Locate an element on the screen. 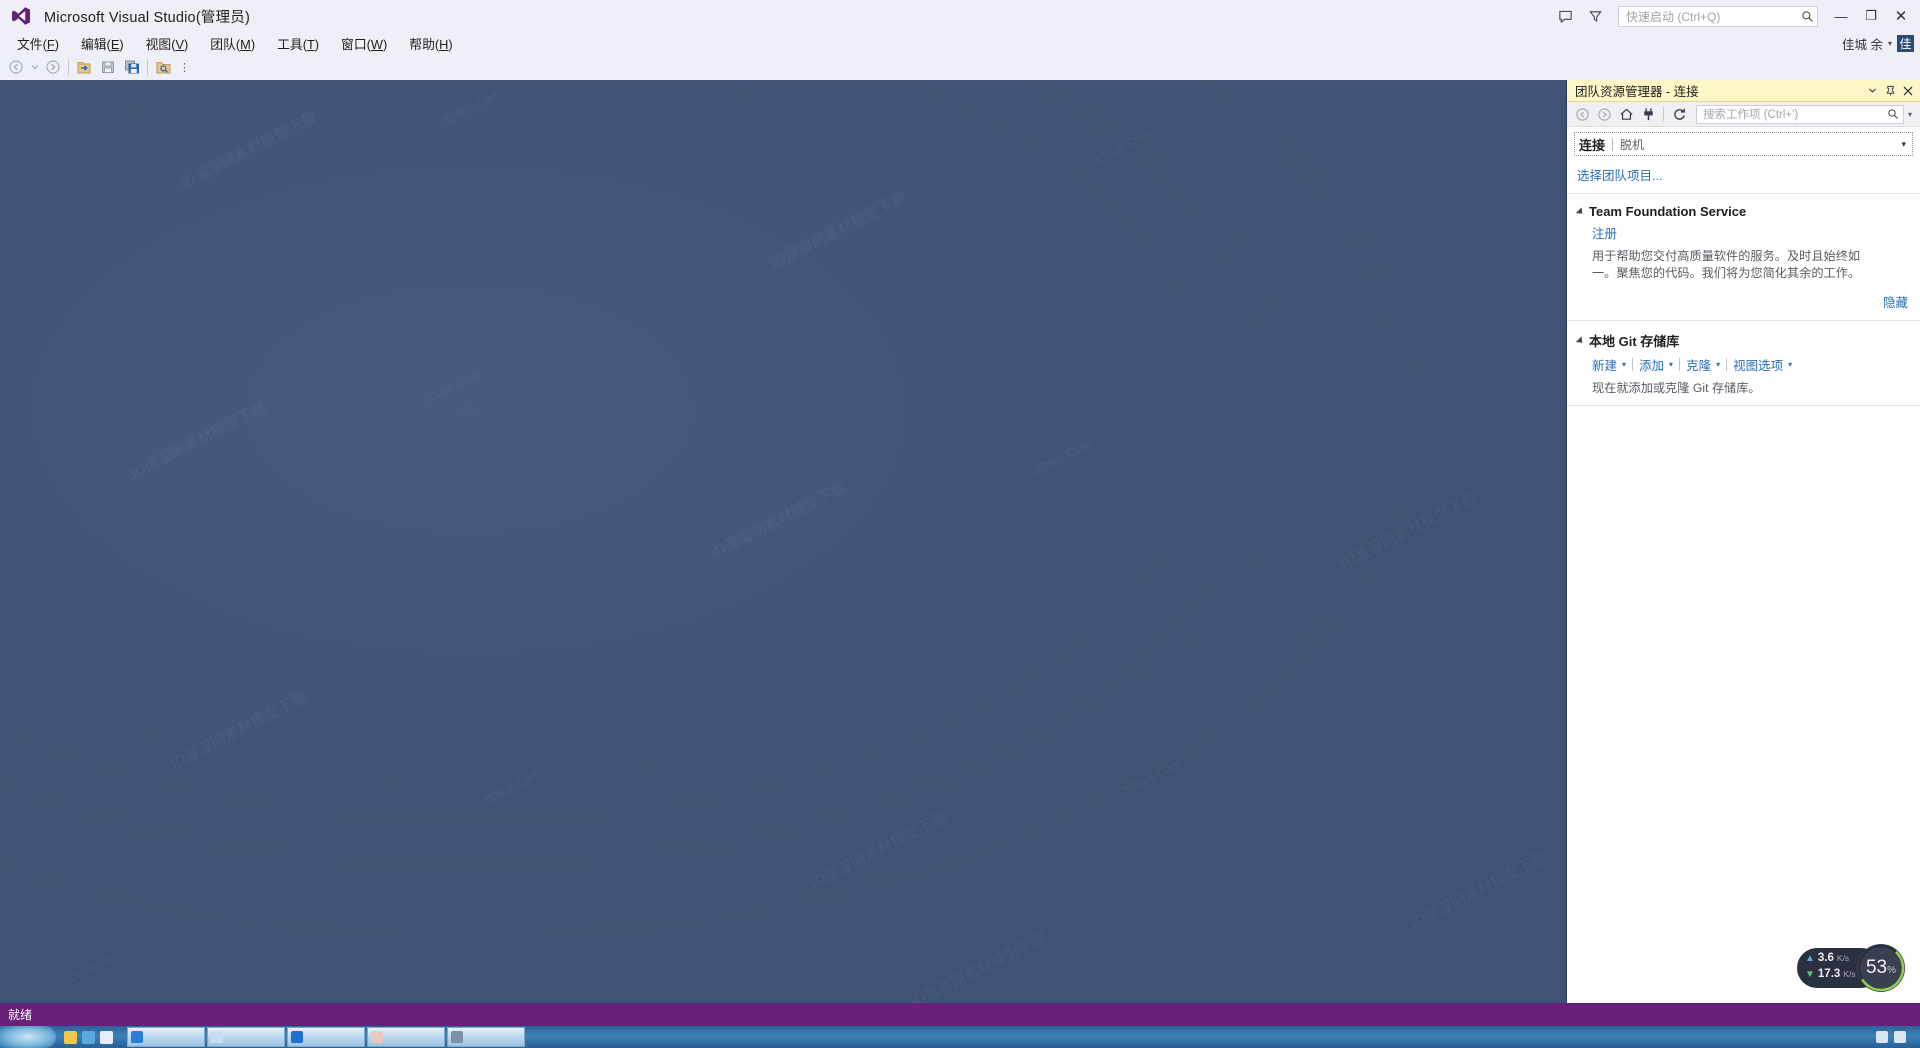 The image size is (1920, 1048). toolbar-overflow-button: ⋮ is located at coordinates (184, 67).